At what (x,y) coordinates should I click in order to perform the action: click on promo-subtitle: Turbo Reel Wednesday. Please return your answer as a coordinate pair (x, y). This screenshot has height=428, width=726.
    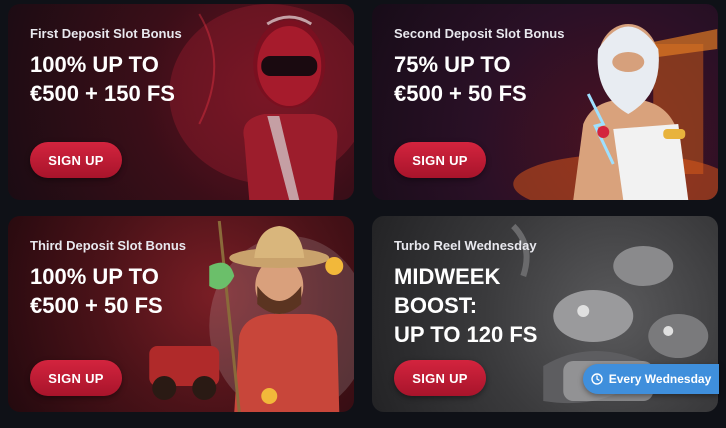
    Looking at the image, I should click on (465, 245).